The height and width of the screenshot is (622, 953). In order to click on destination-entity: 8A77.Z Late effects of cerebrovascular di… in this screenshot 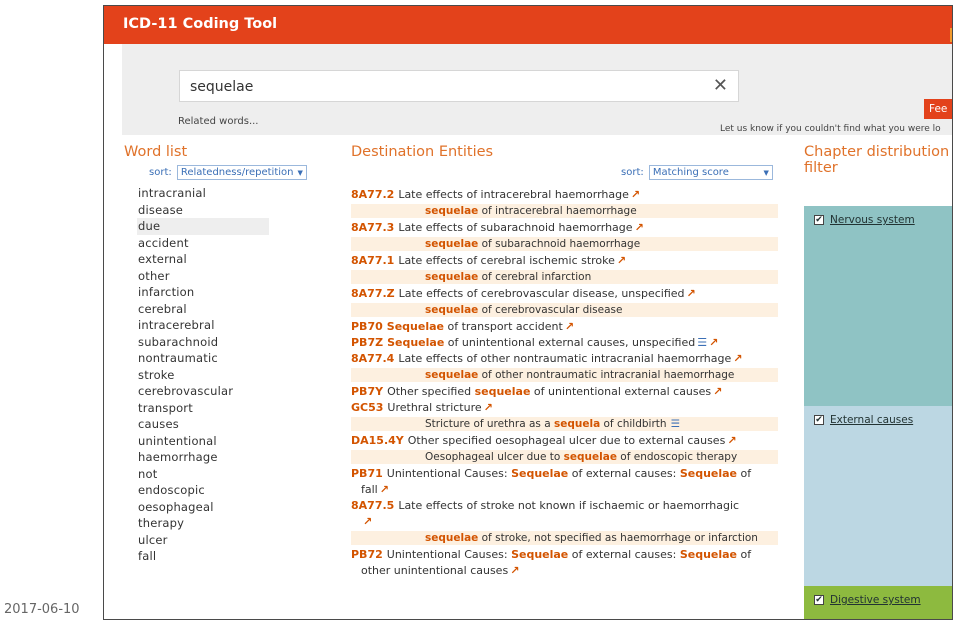, I will do `click(564, 294)`.